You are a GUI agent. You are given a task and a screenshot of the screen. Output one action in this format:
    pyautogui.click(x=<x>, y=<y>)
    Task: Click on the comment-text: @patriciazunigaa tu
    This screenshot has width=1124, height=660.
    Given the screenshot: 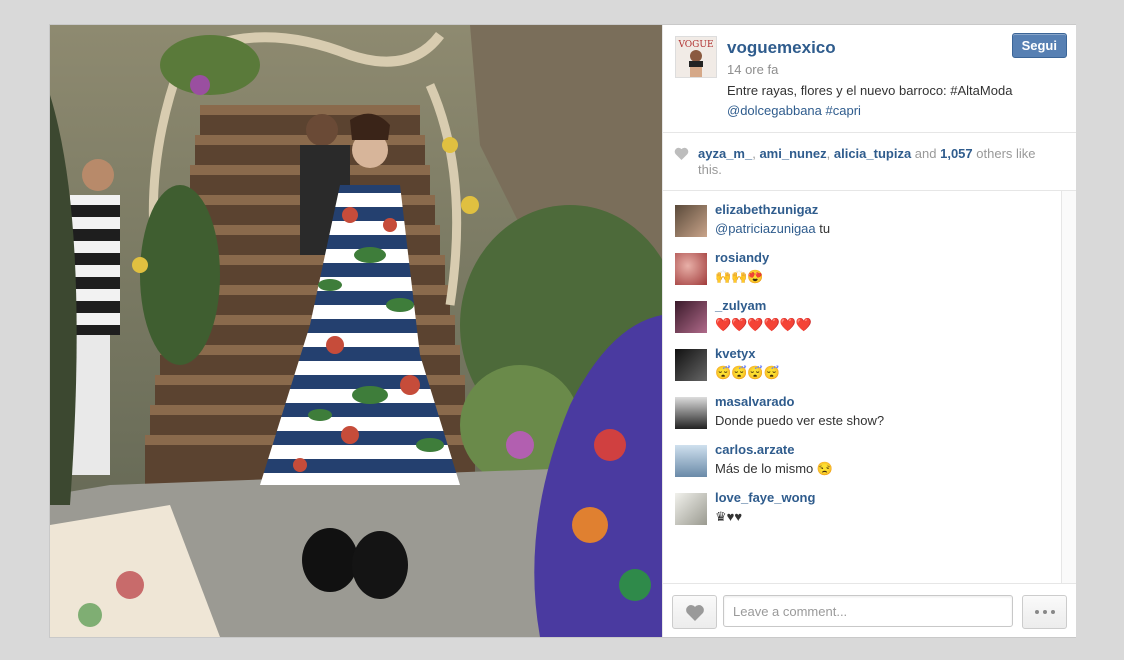 What is the action you would take?
    pyautogui.click(x=772, y=228)
    